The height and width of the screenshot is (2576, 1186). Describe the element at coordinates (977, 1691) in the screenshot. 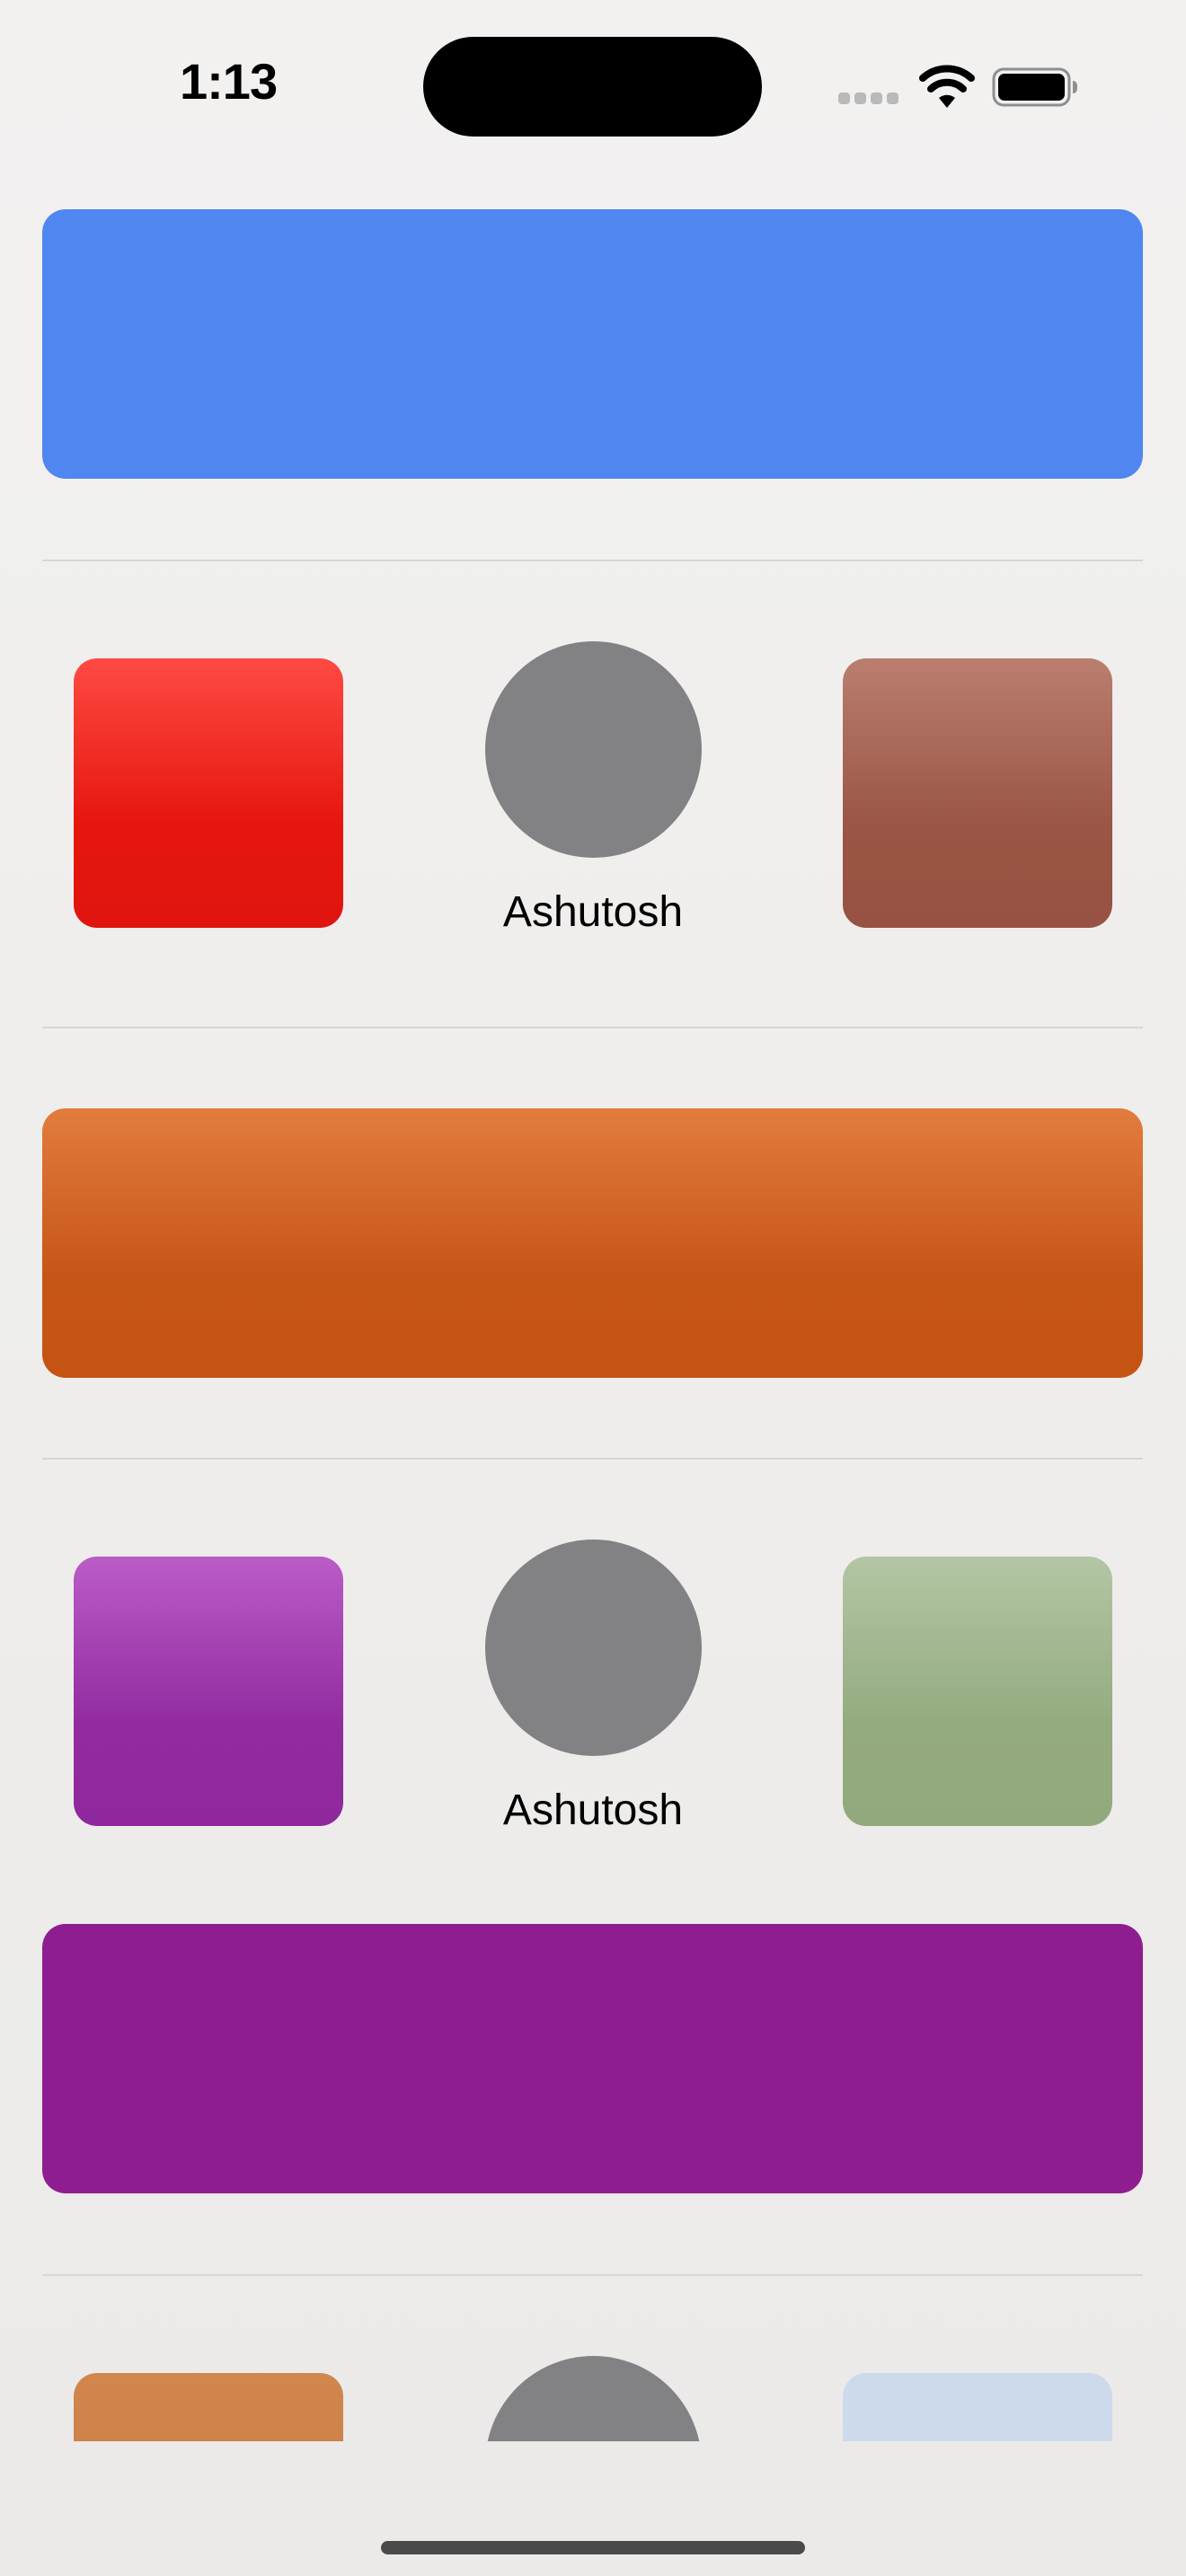

I see `tile-card-sage` at that location.